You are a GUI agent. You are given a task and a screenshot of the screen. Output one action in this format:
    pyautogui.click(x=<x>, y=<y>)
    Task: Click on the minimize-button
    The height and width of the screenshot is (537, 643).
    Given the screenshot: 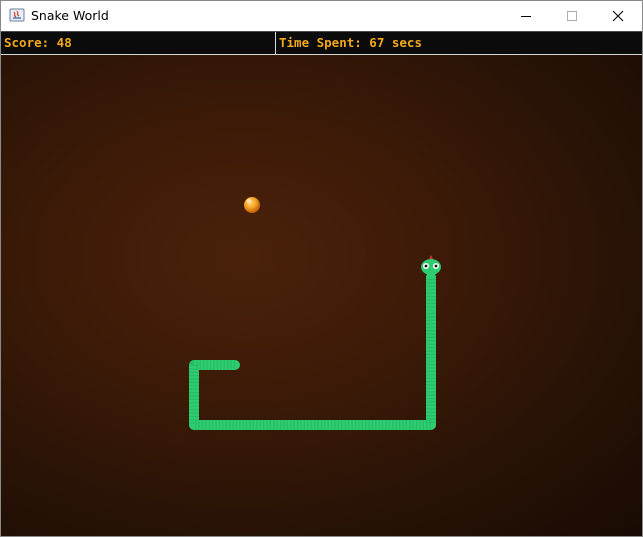 What is the action you would take?
    pyautogui.click(x=526, y=16)
    